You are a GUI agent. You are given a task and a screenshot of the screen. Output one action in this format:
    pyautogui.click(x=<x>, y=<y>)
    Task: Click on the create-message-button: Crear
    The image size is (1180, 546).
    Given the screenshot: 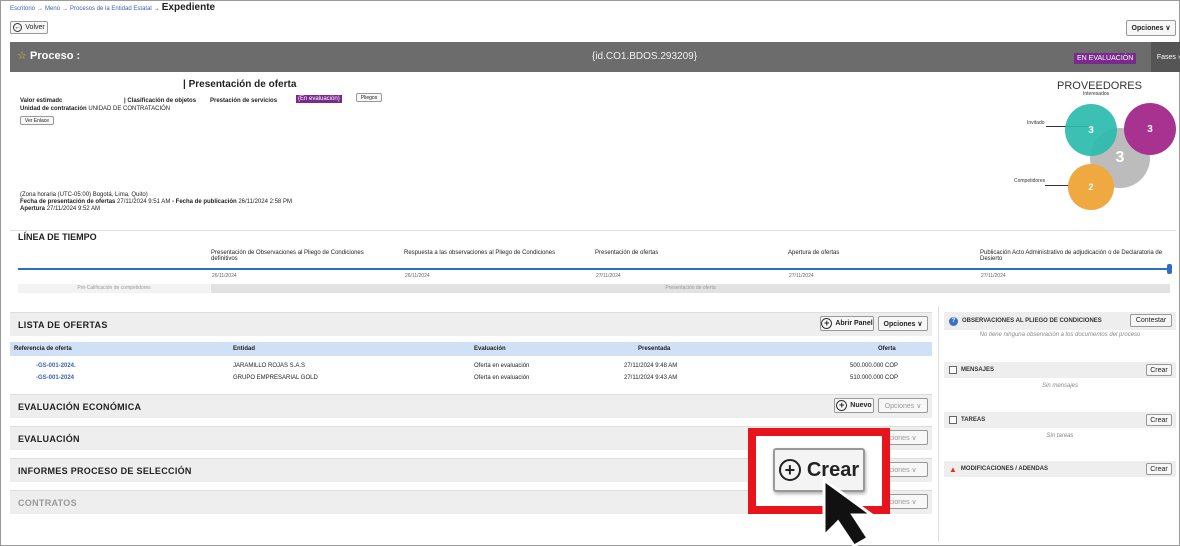 What is the action you would take?
    pyautogui.click(x=1159, y=370)
    